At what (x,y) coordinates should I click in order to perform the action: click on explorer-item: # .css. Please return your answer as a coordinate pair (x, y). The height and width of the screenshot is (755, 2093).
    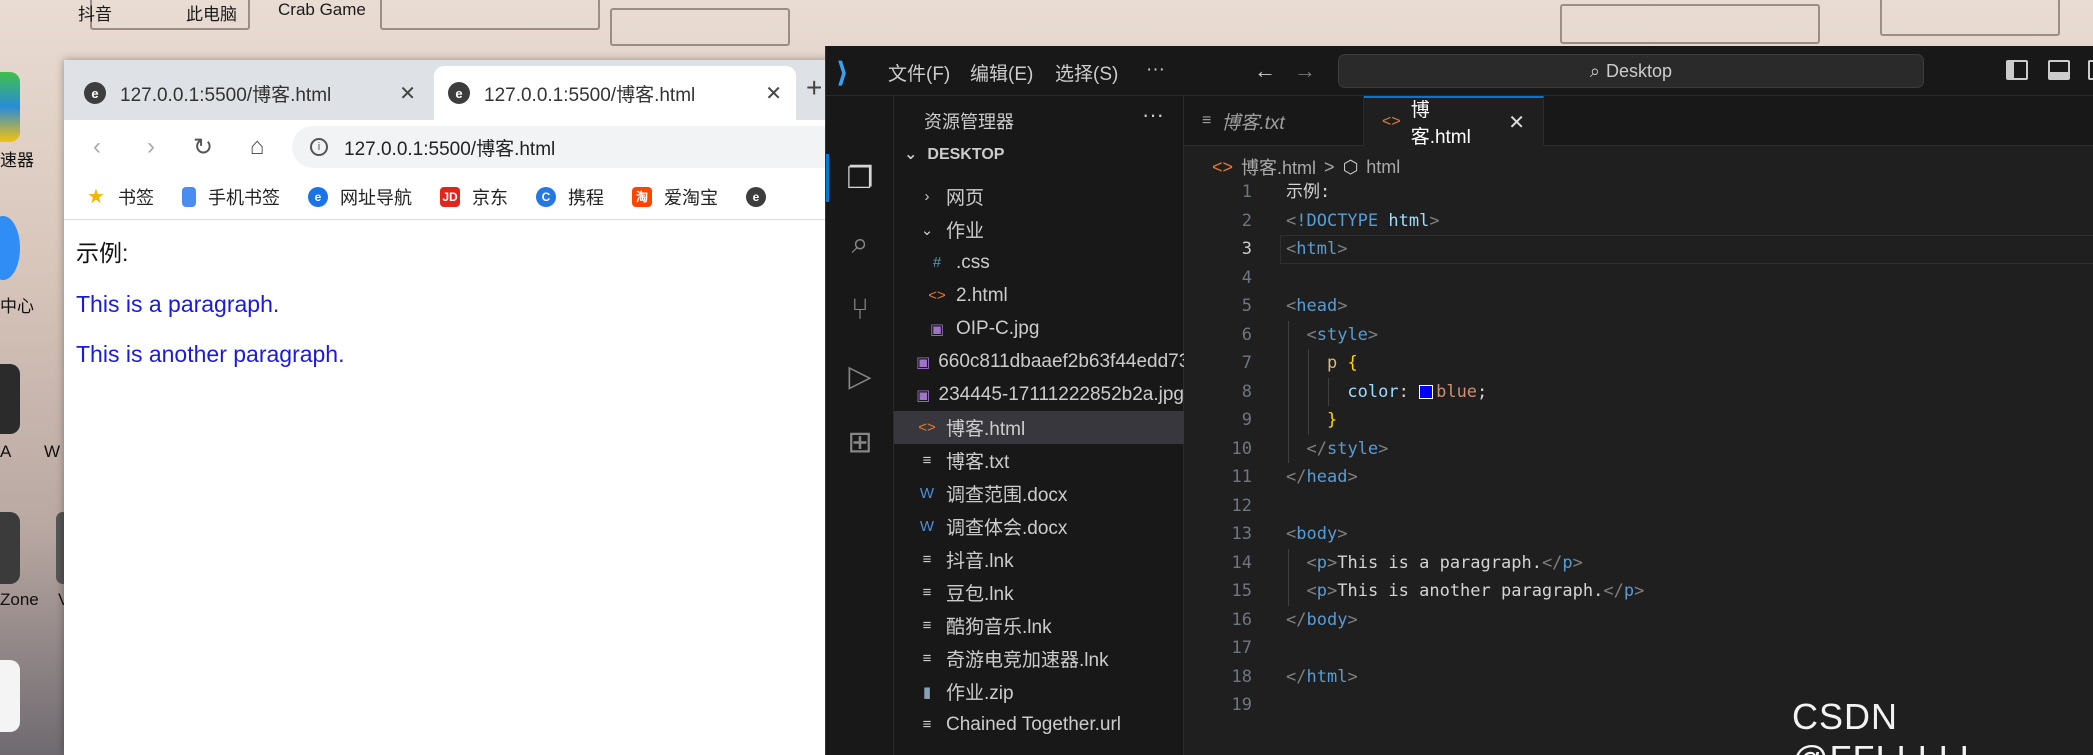
    Looking at the image, I should click on (1039, 262).